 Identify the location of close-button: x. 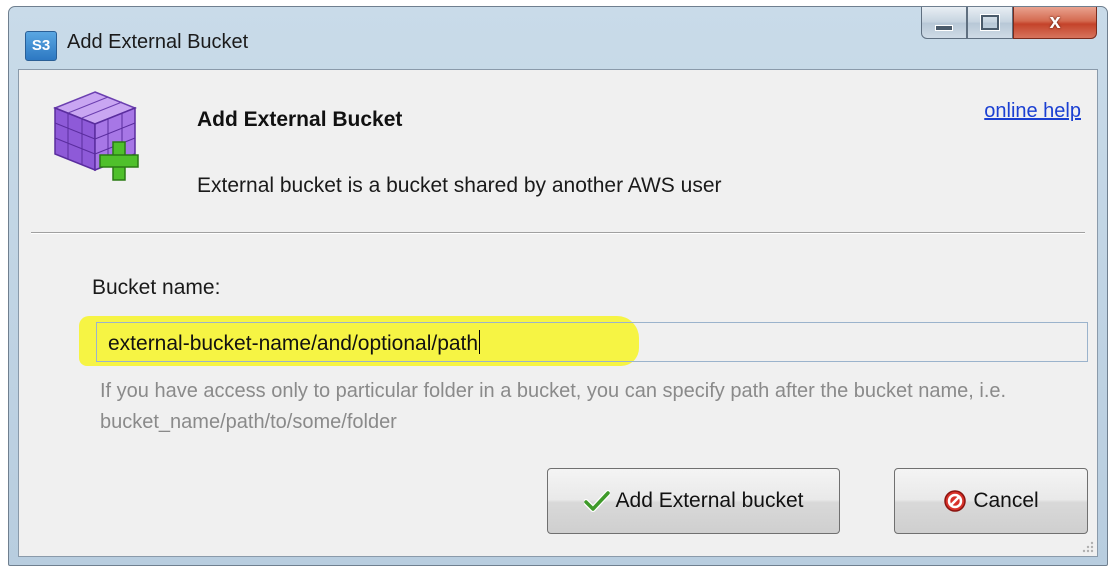
(1055, 23).